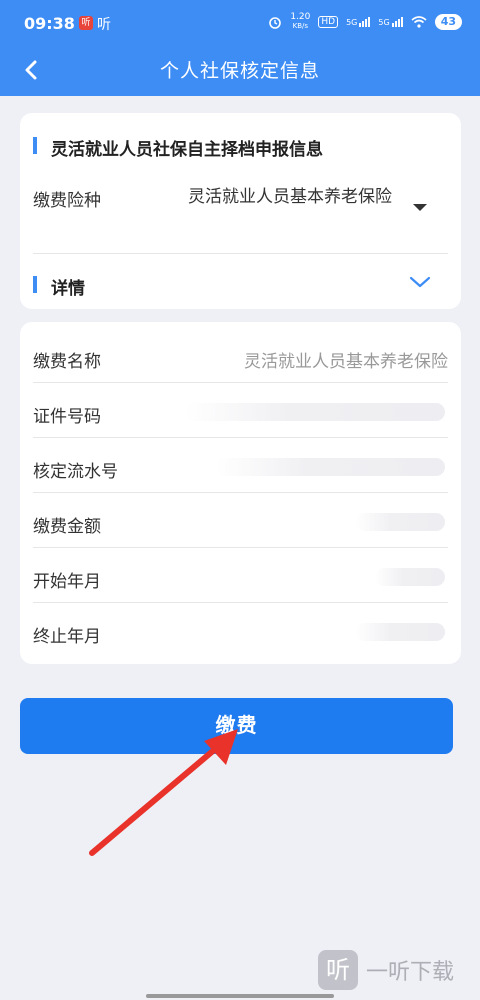  What do you see at coordinates (448, 22) in the screenshot?
I see `battery-icon: 43` at bounding box center [448, 22].